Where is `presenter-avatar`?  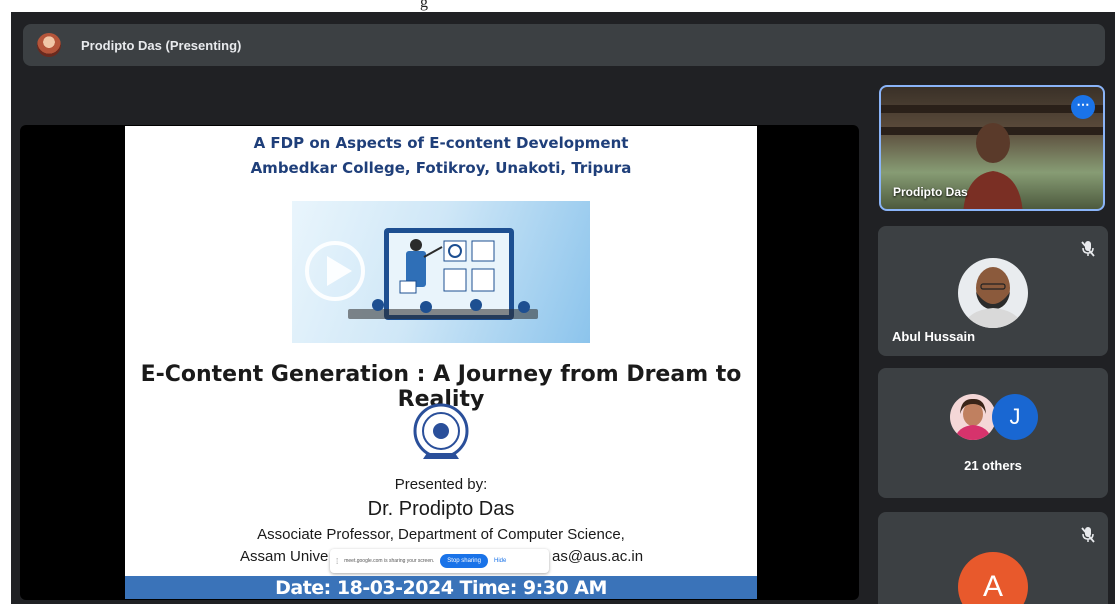
presenter-avatar is located at coordinates (49, 45).